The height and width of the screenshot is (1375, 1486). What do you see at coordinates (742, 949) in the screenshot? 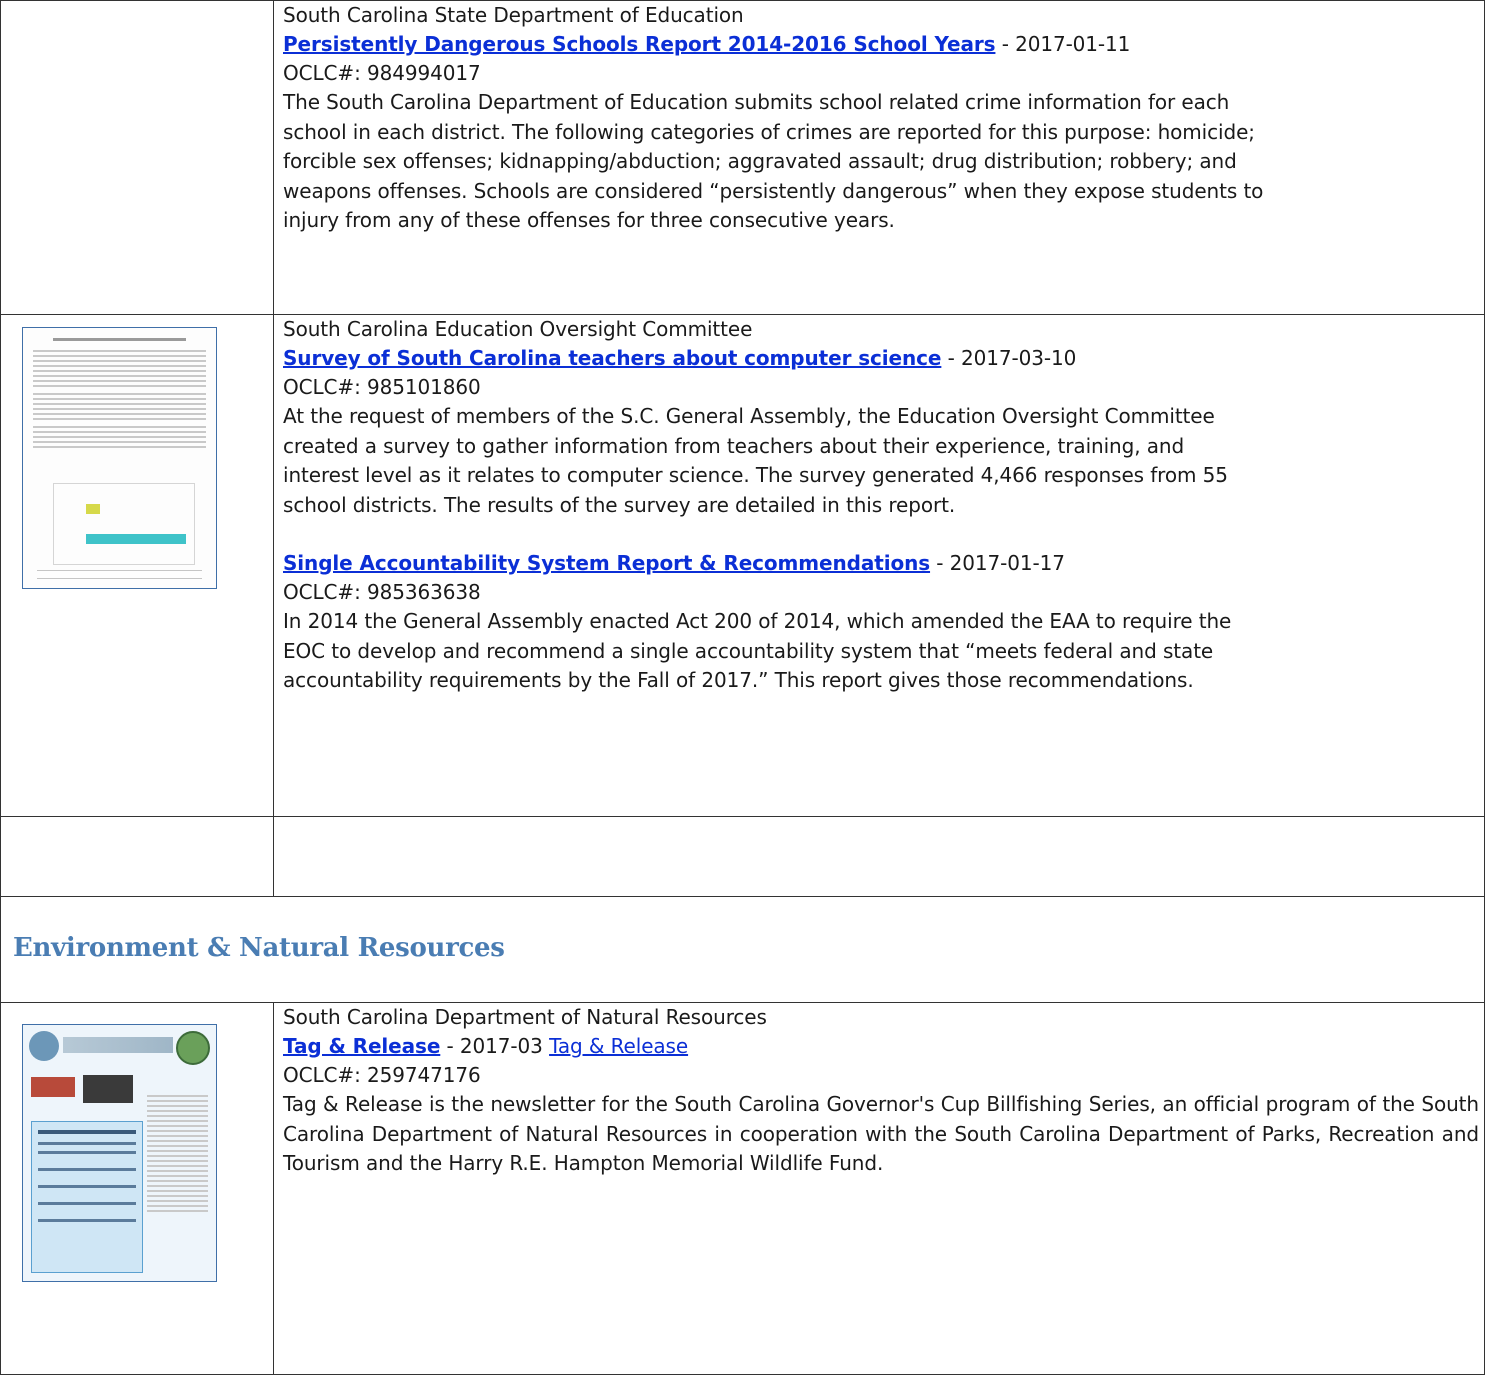
I see `section-heading-row: Environment & Natural Resources` at bounding box center [742, 949].